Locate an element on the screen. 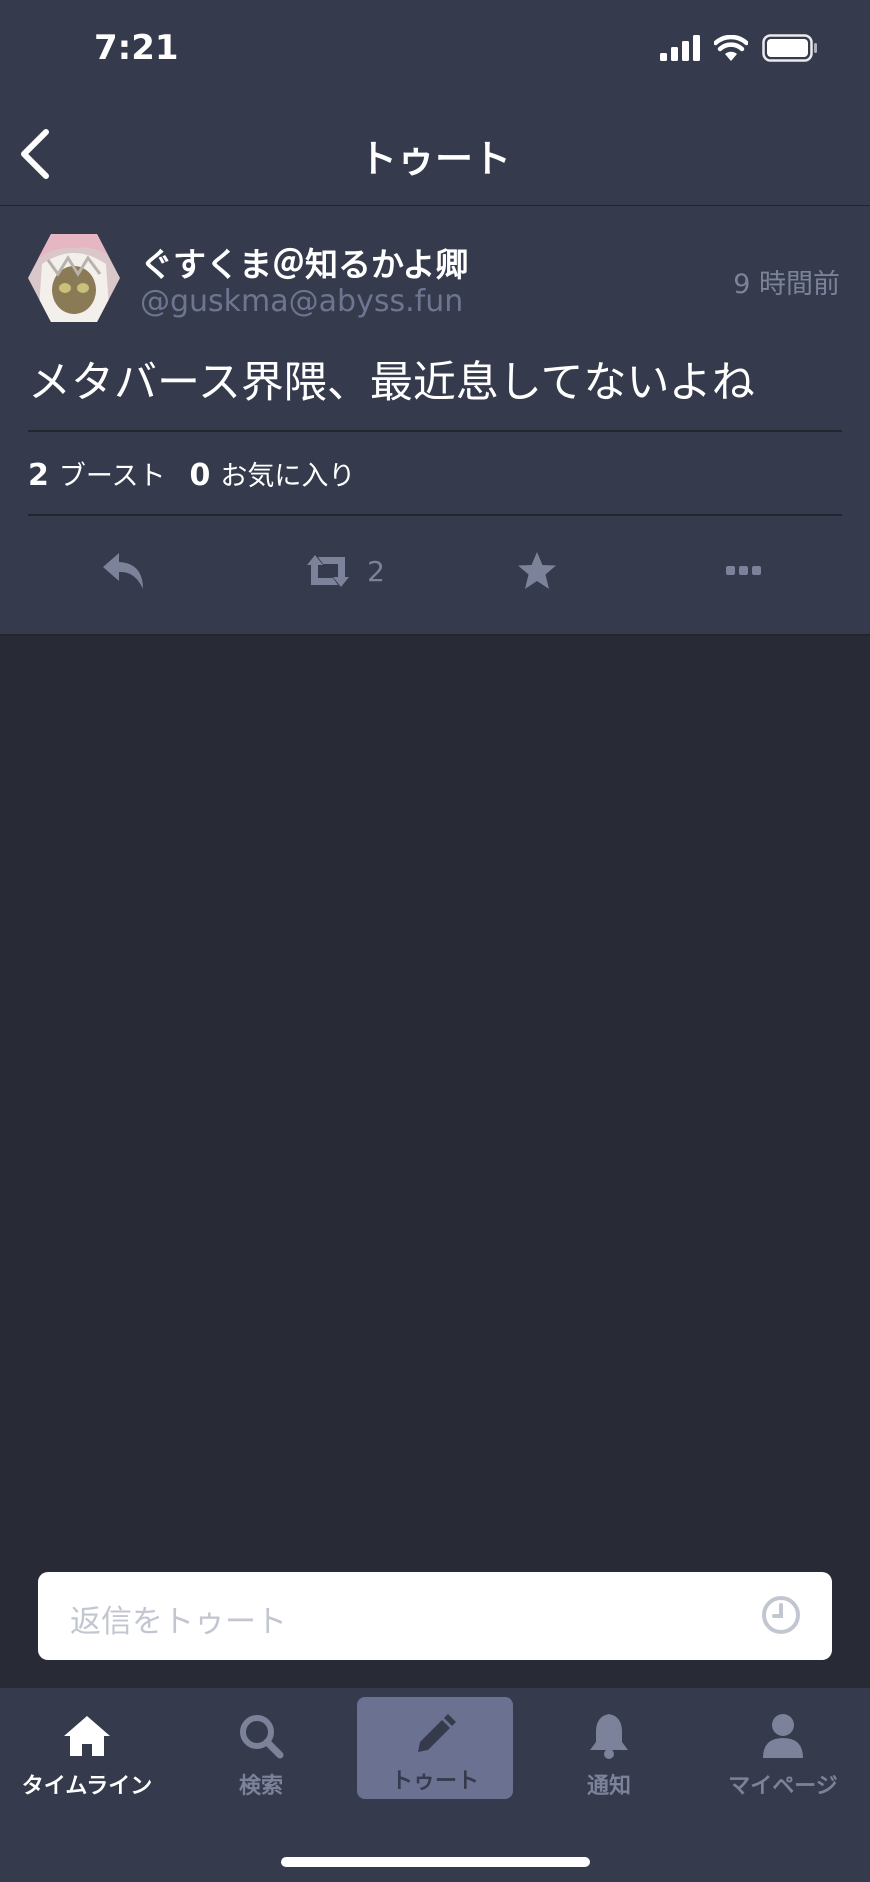  tab-mypage: マイページ is located at coordinates (783, 1748).